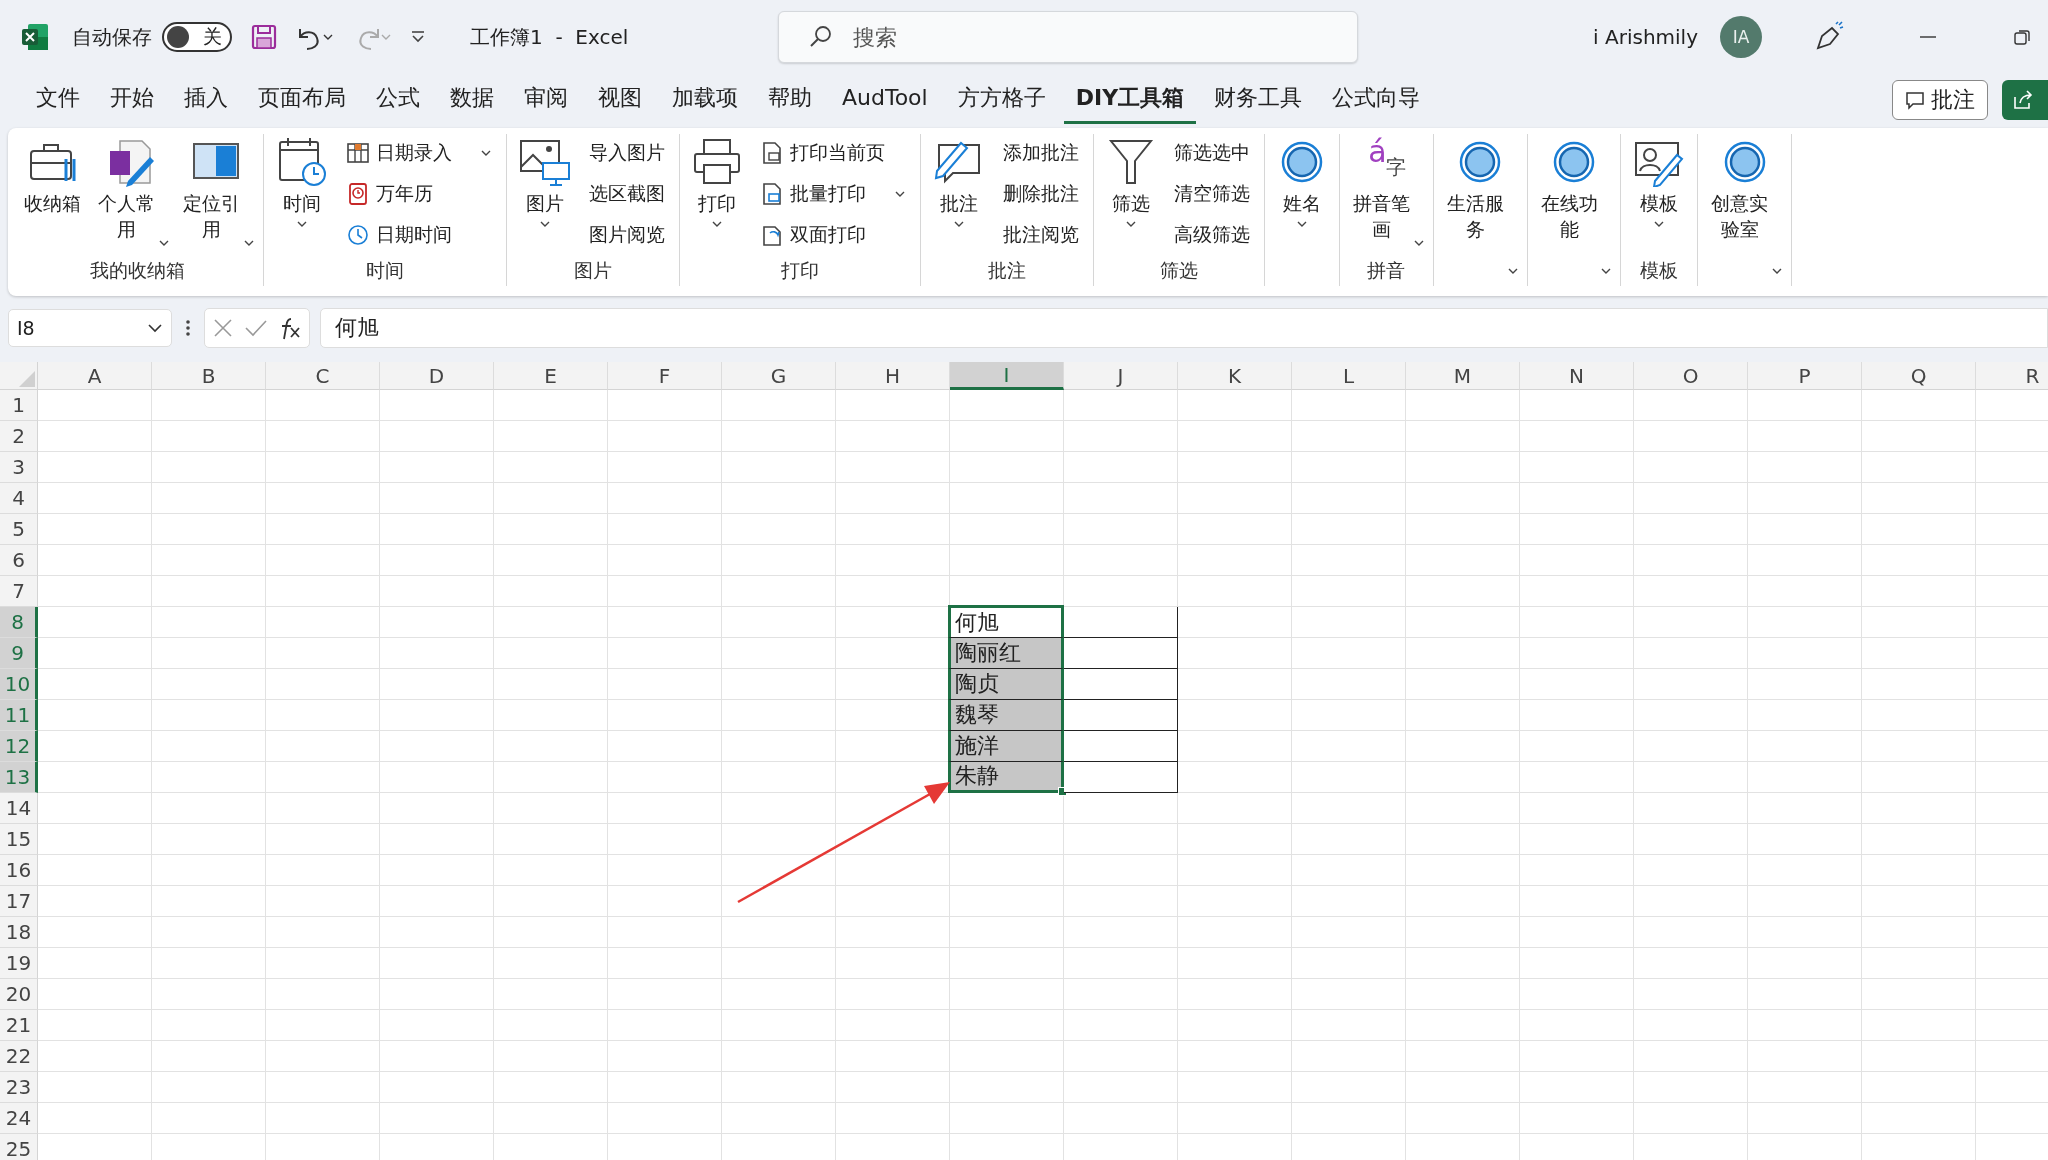 The width and height of the screenshot is (2048, 1160). Describe the element at coordinates (1040, 235) in the screenshot. I see `ribbon-button: 批注阅览` at that location.